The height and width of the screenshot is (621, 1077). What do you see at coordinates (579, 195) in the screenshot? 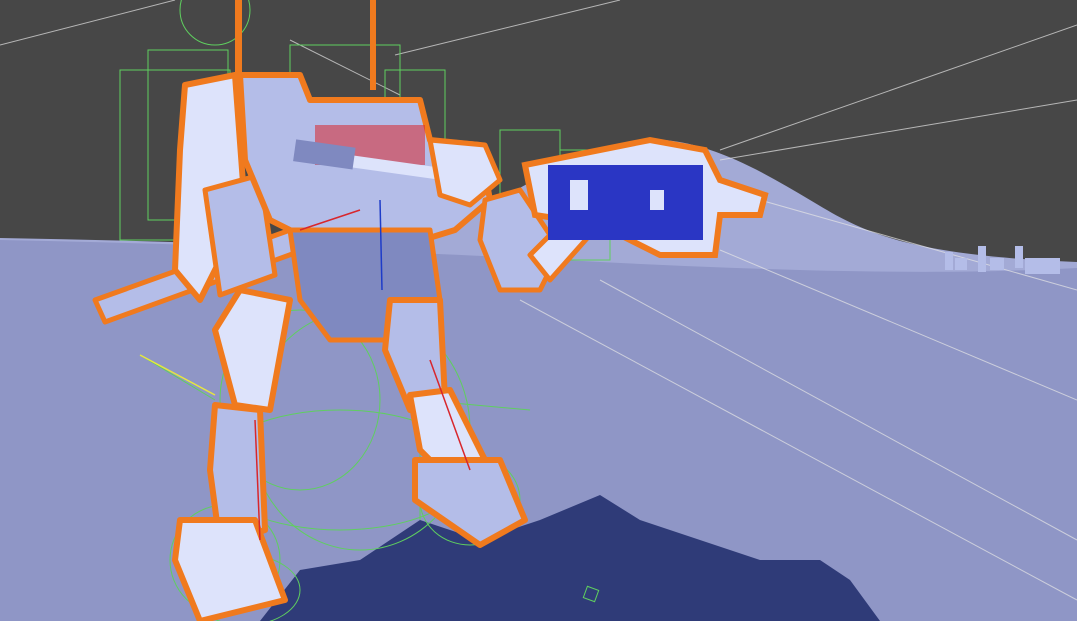
I see `weapon-panel-block-a` at bounding box center [579, 195].